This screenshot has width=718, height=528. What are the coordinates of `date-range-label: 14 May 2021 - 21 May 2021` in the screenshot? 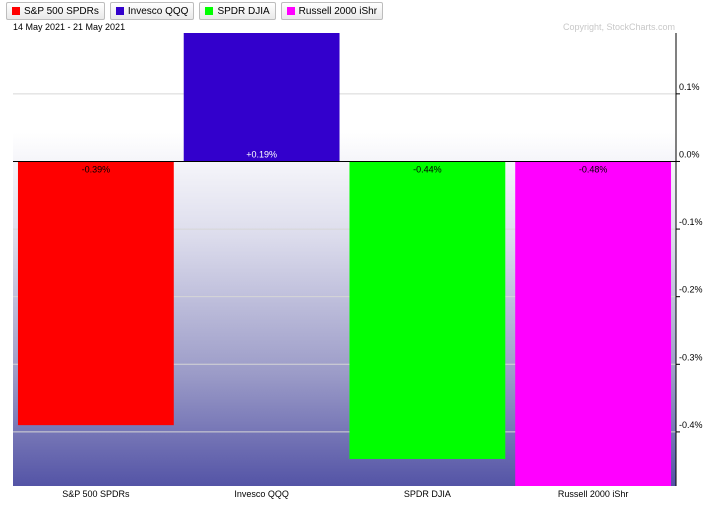 It's located at (69, 27).